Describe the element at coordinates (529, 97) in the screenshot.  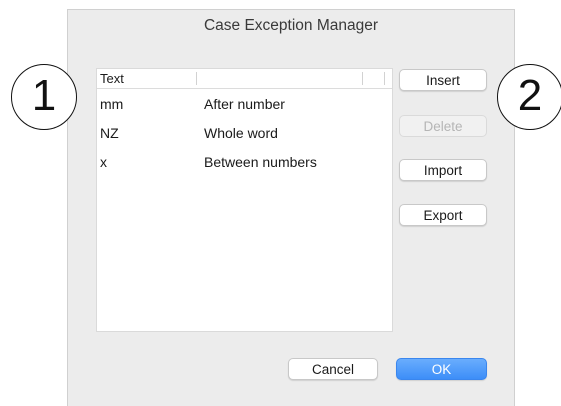
I see `callout-marker-2: 2` at that location.